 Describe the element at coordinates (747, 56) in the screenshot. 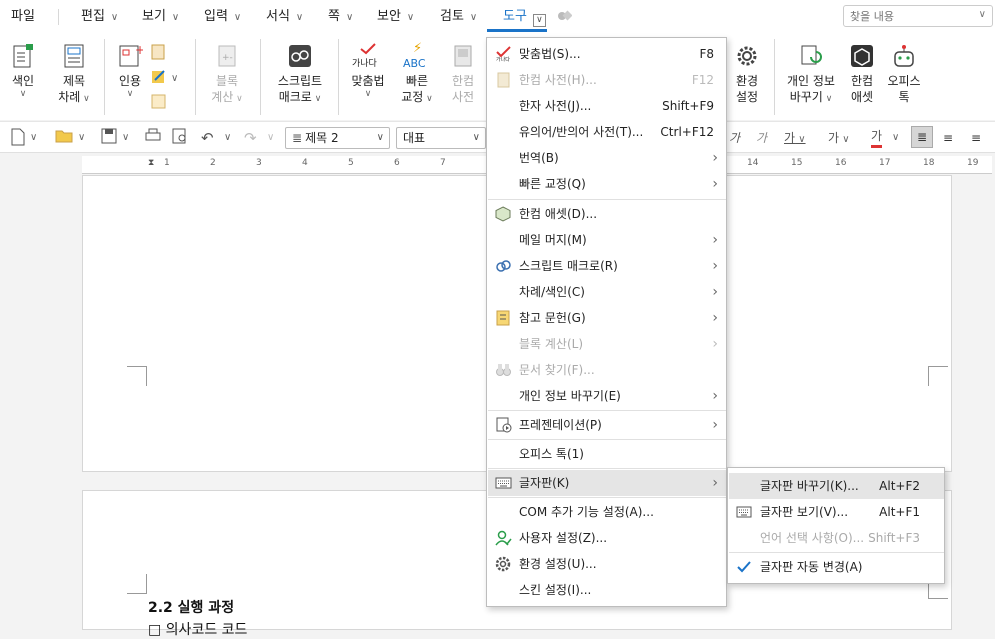

I see `gear-icon` at that location.